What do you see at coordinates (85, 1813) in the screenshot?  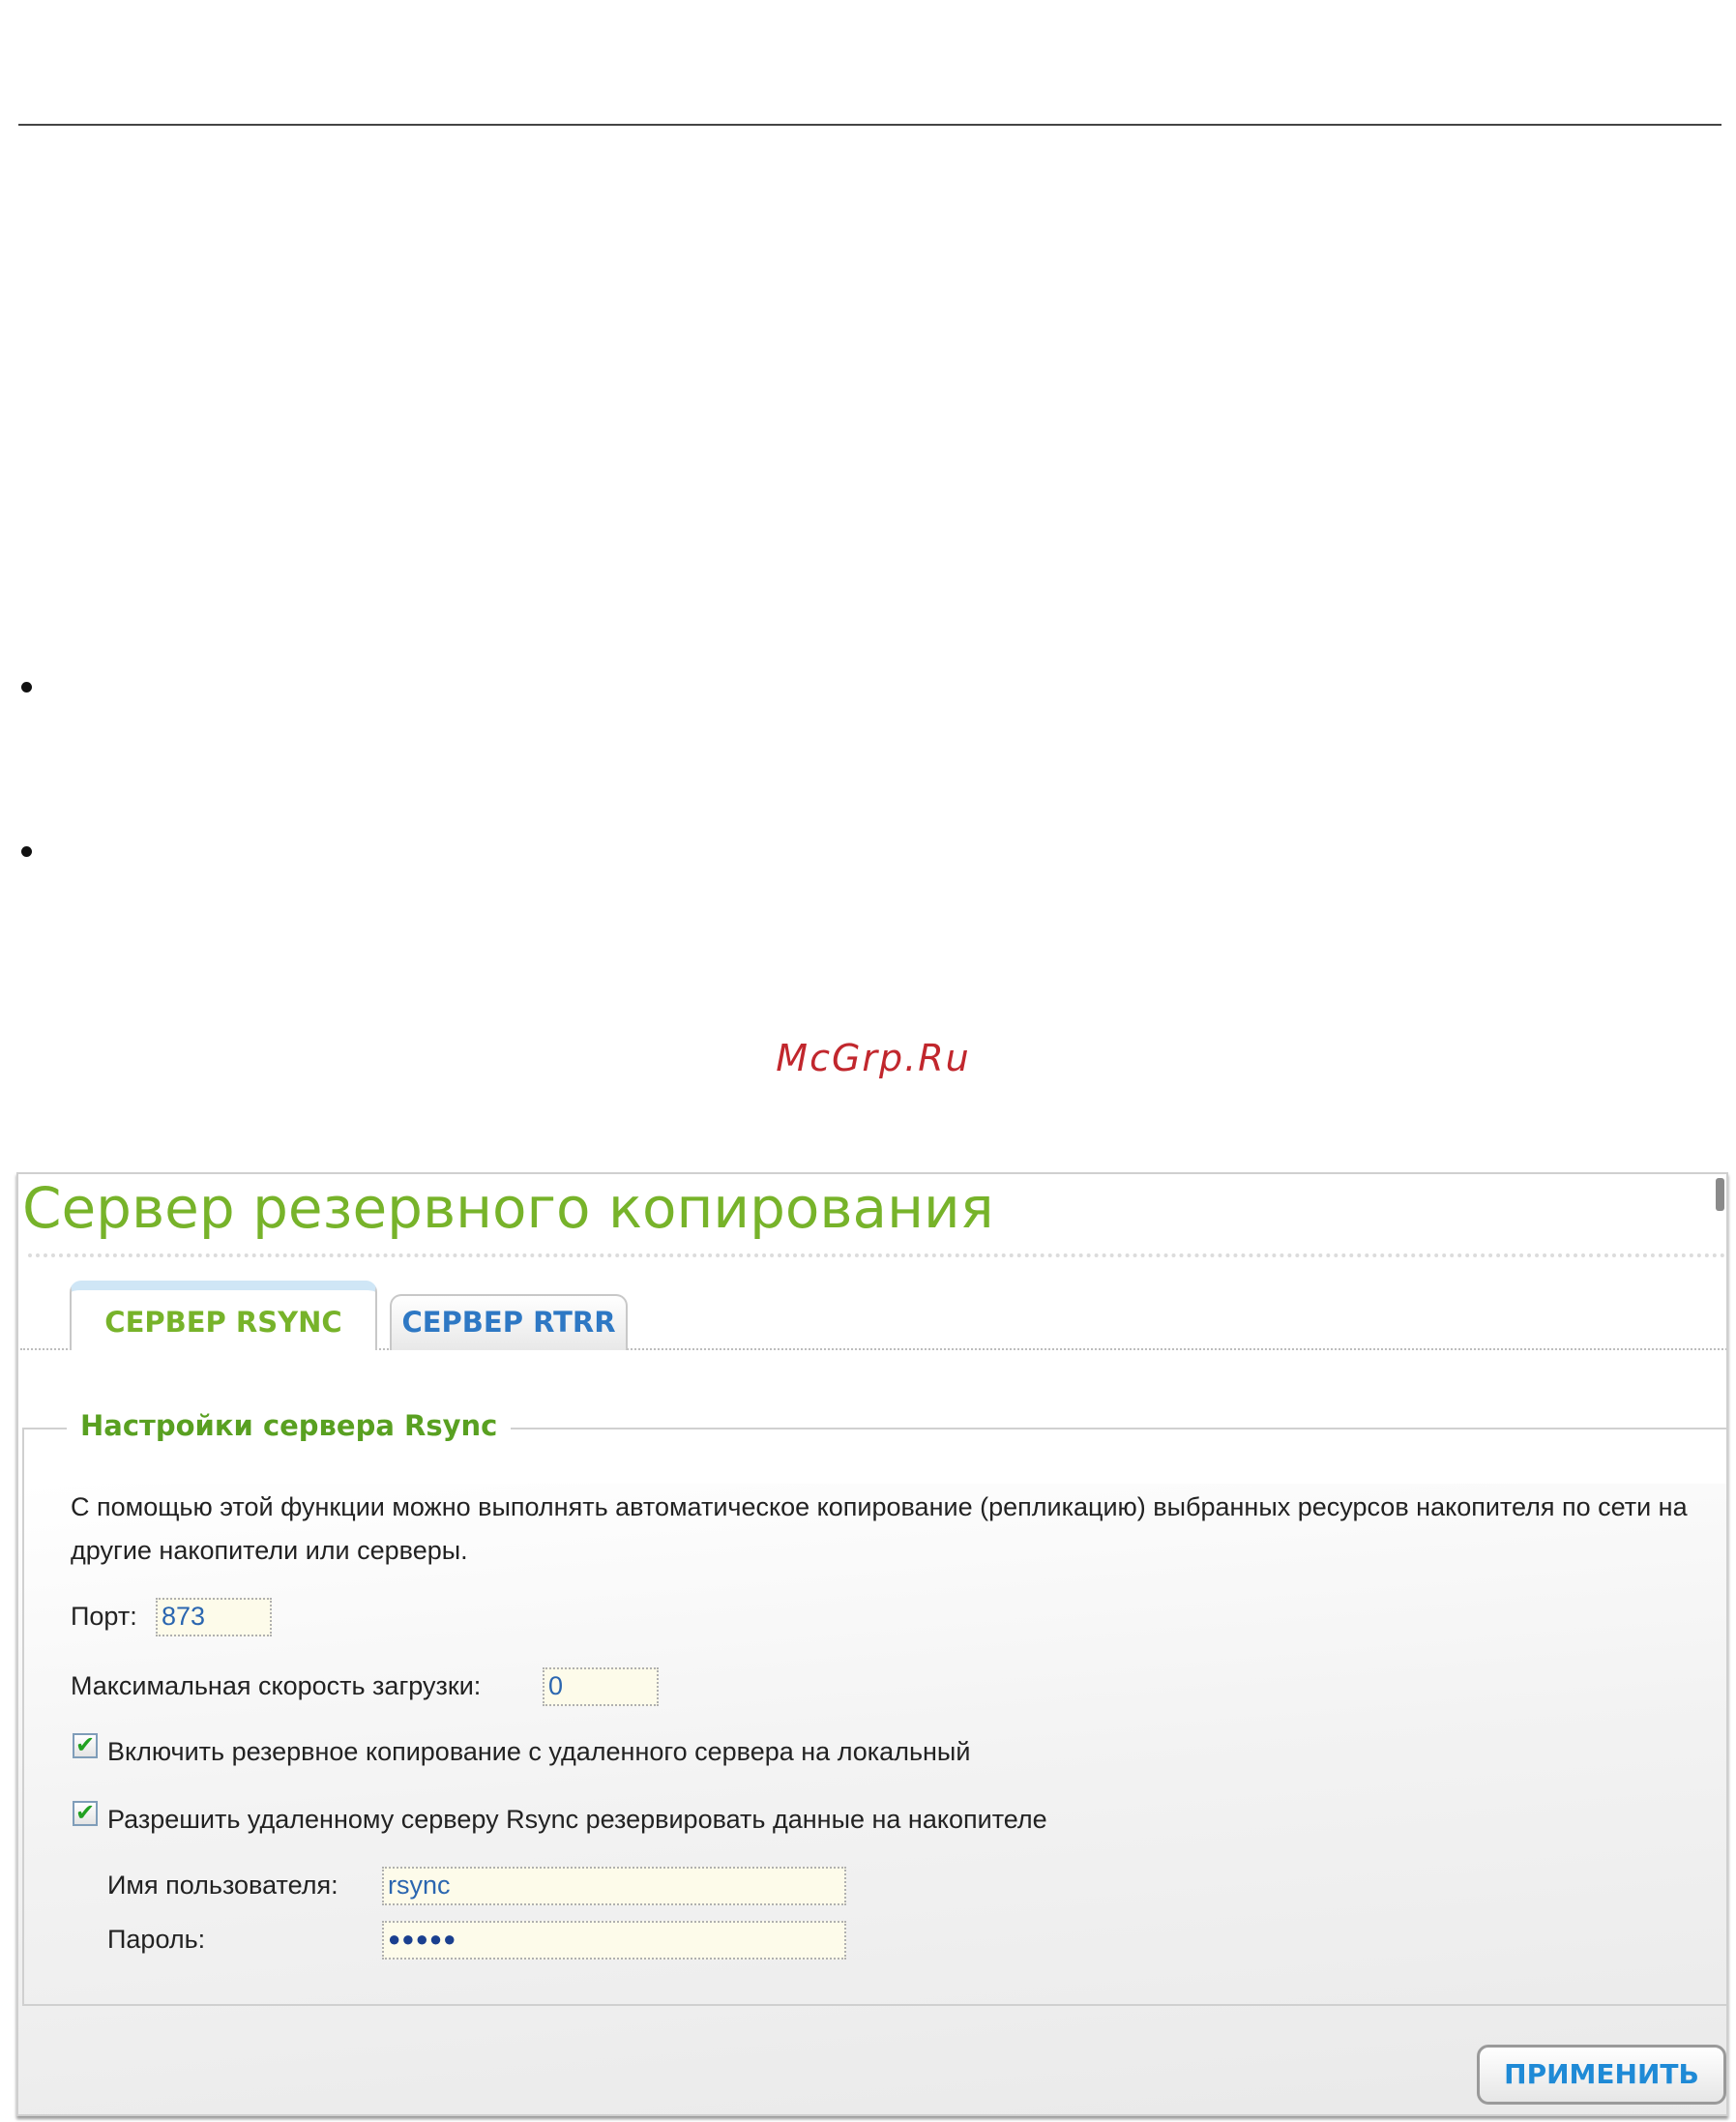 I see `allow-remote-checkbox: ✔` at bounding box center [85, 1813].